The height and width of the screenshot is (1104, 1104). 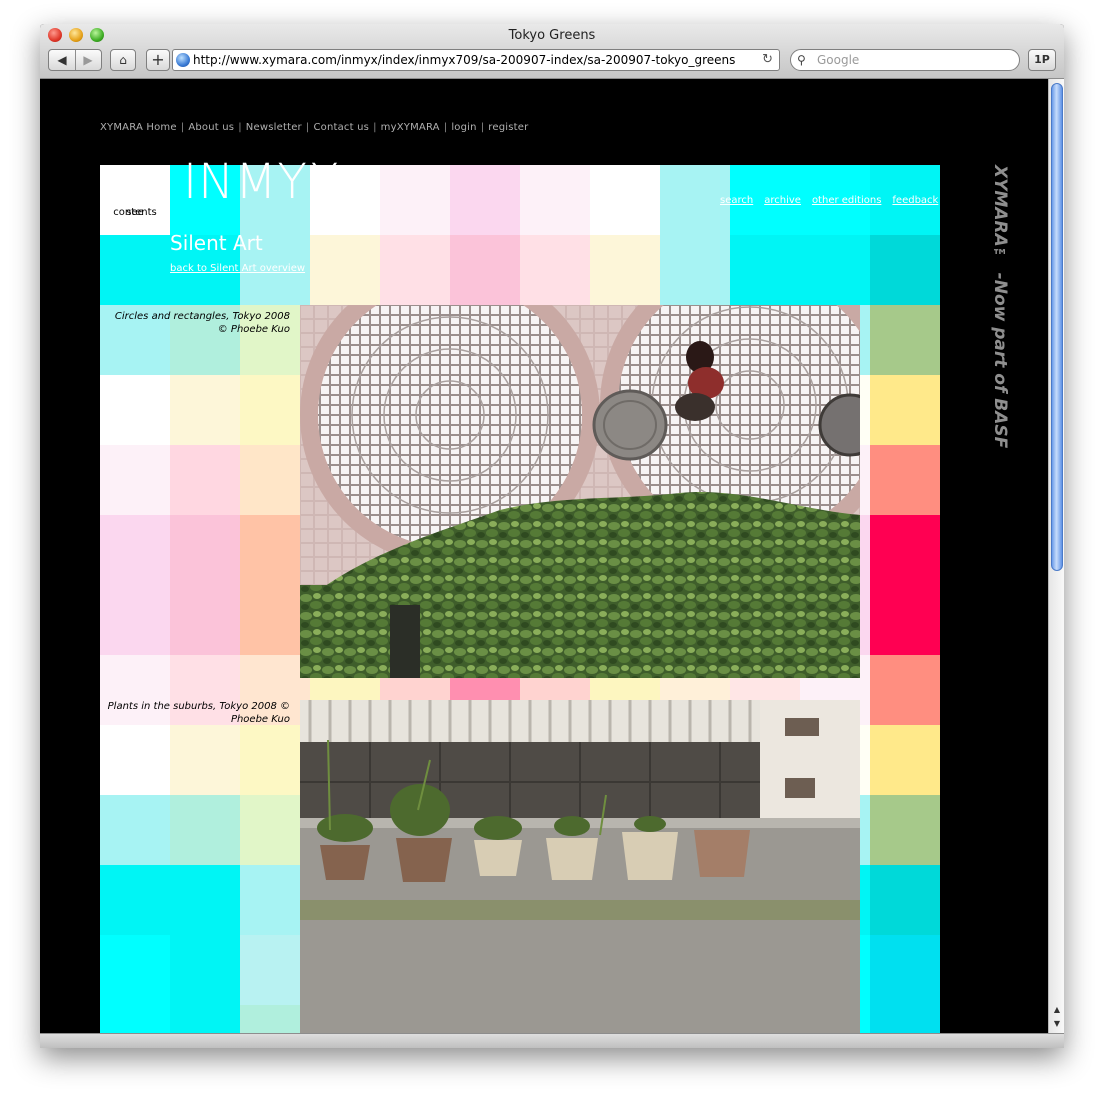 I want to click on add-bookmark-icon: +, so click(x=158, y=60).